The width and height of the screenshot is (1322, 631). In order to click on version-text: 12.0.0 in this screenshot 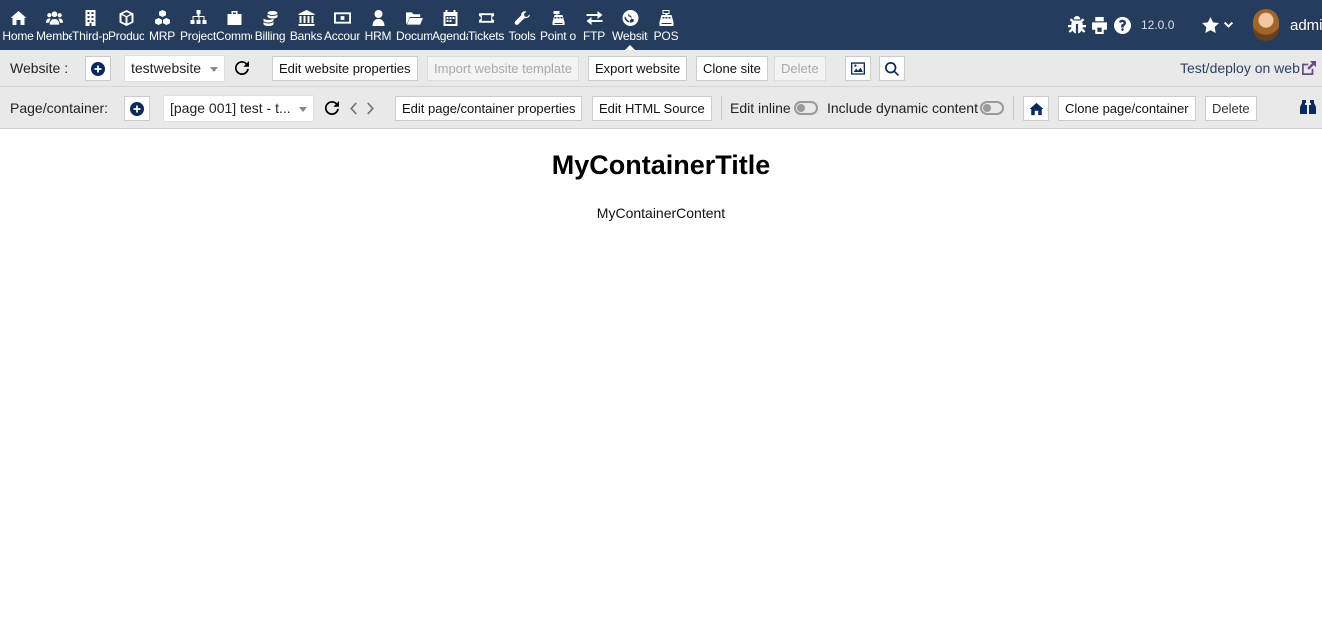, I will do `click(1158, 25)`.